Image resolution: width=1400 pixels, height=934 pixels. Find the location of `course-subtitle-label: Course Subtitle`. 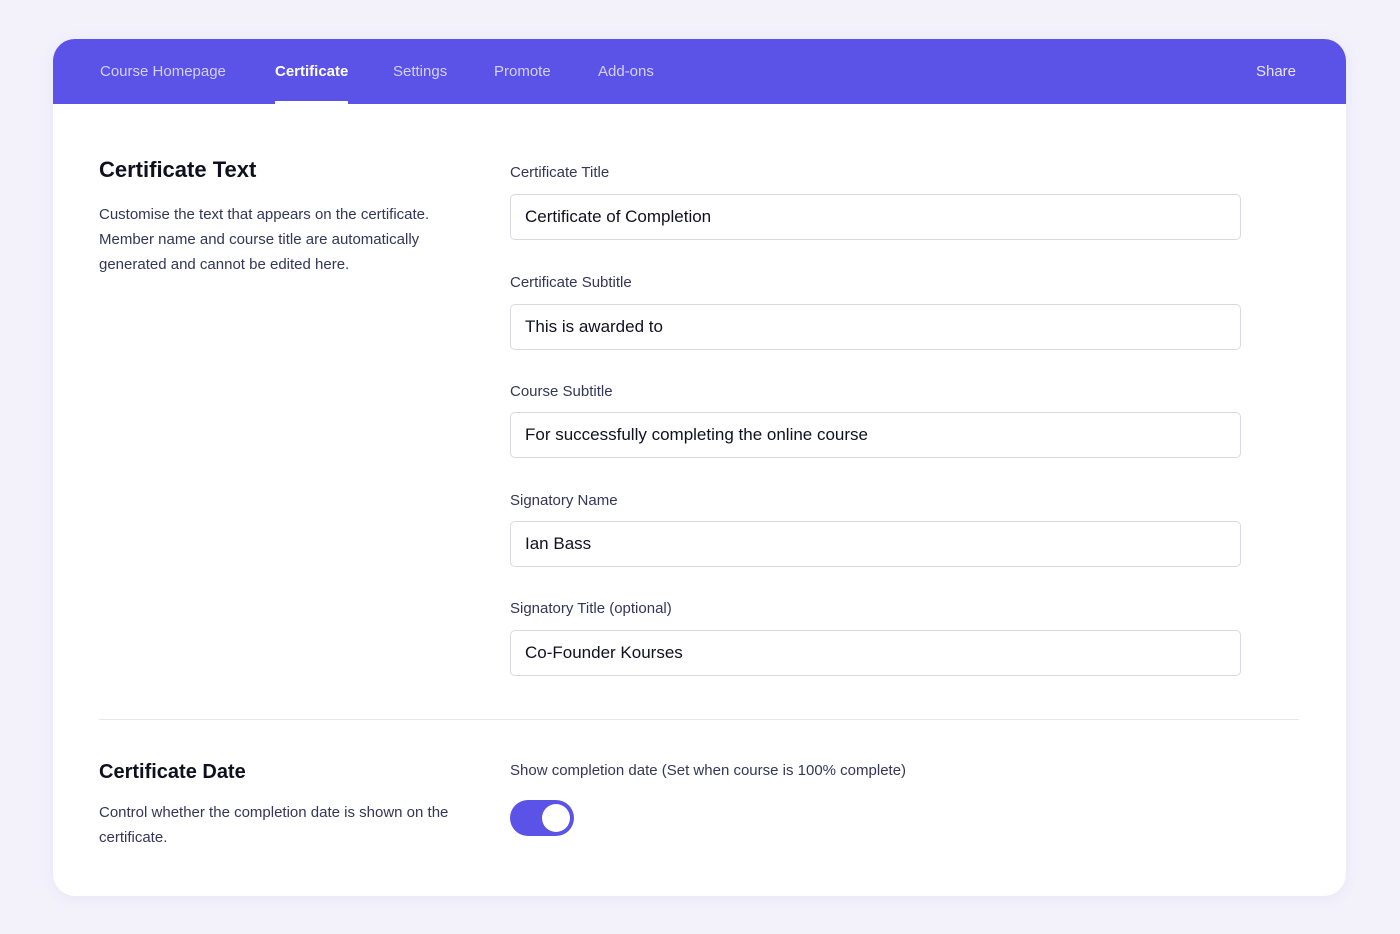

course-subtitle-label: Course Subtitle is located at coordinates (561, 391).